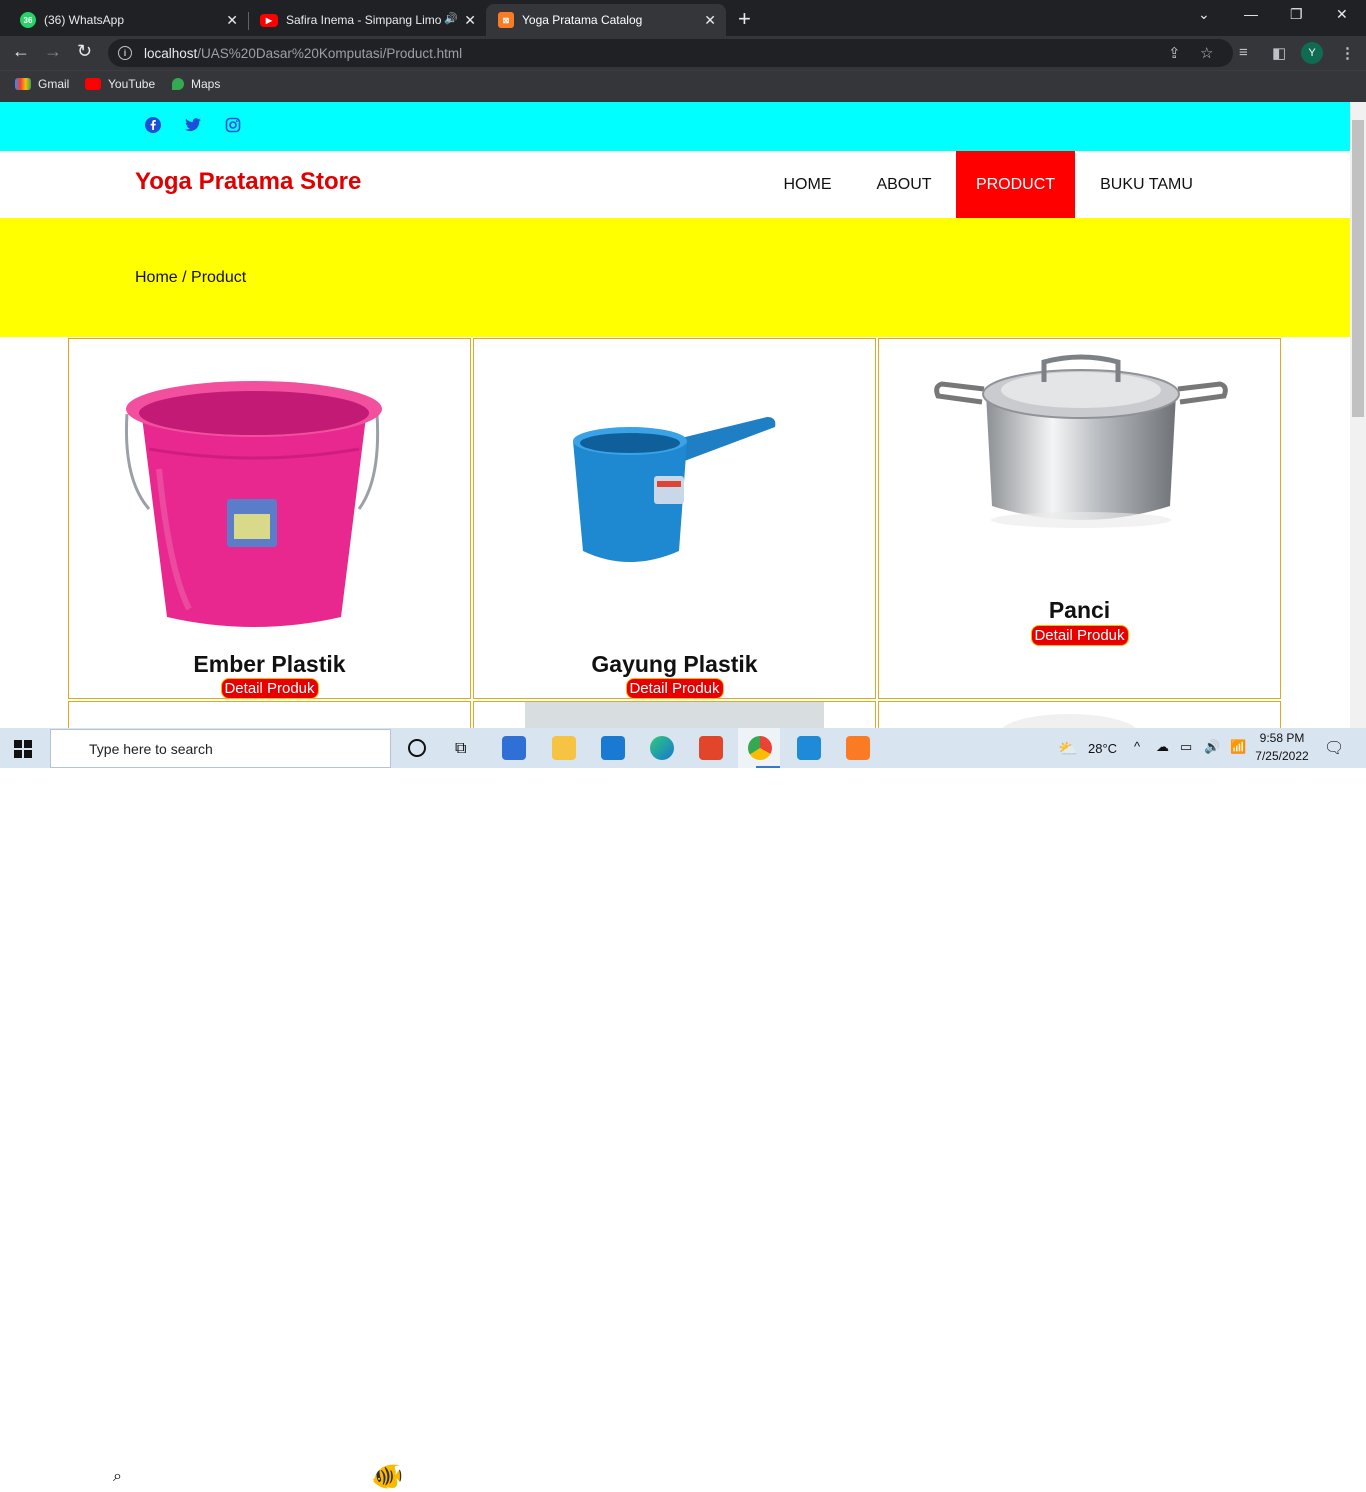 The width and height of the screenshot is (1366, 1492). I want to click on whatsapp-icon: 36, so click(28, 20).